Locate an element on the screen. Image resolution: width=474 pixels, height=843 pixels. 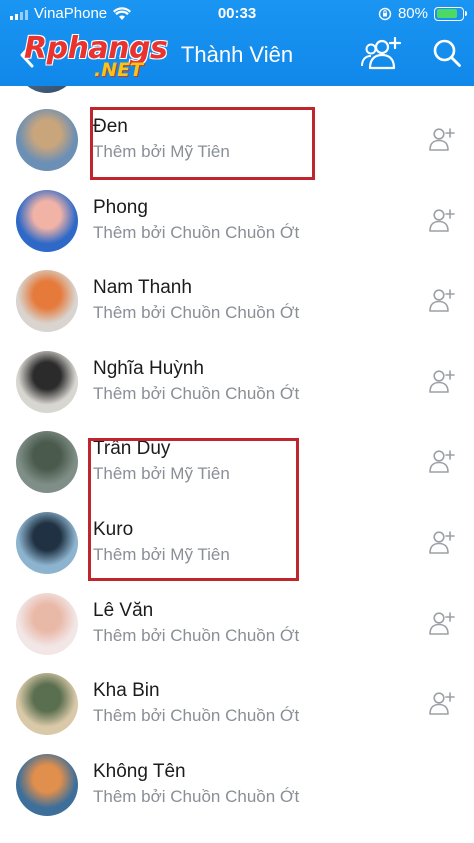
list-item: Kha Bin Thêm bởi Chuồn Chuồn Ớt is located at coordinates (237, 704).